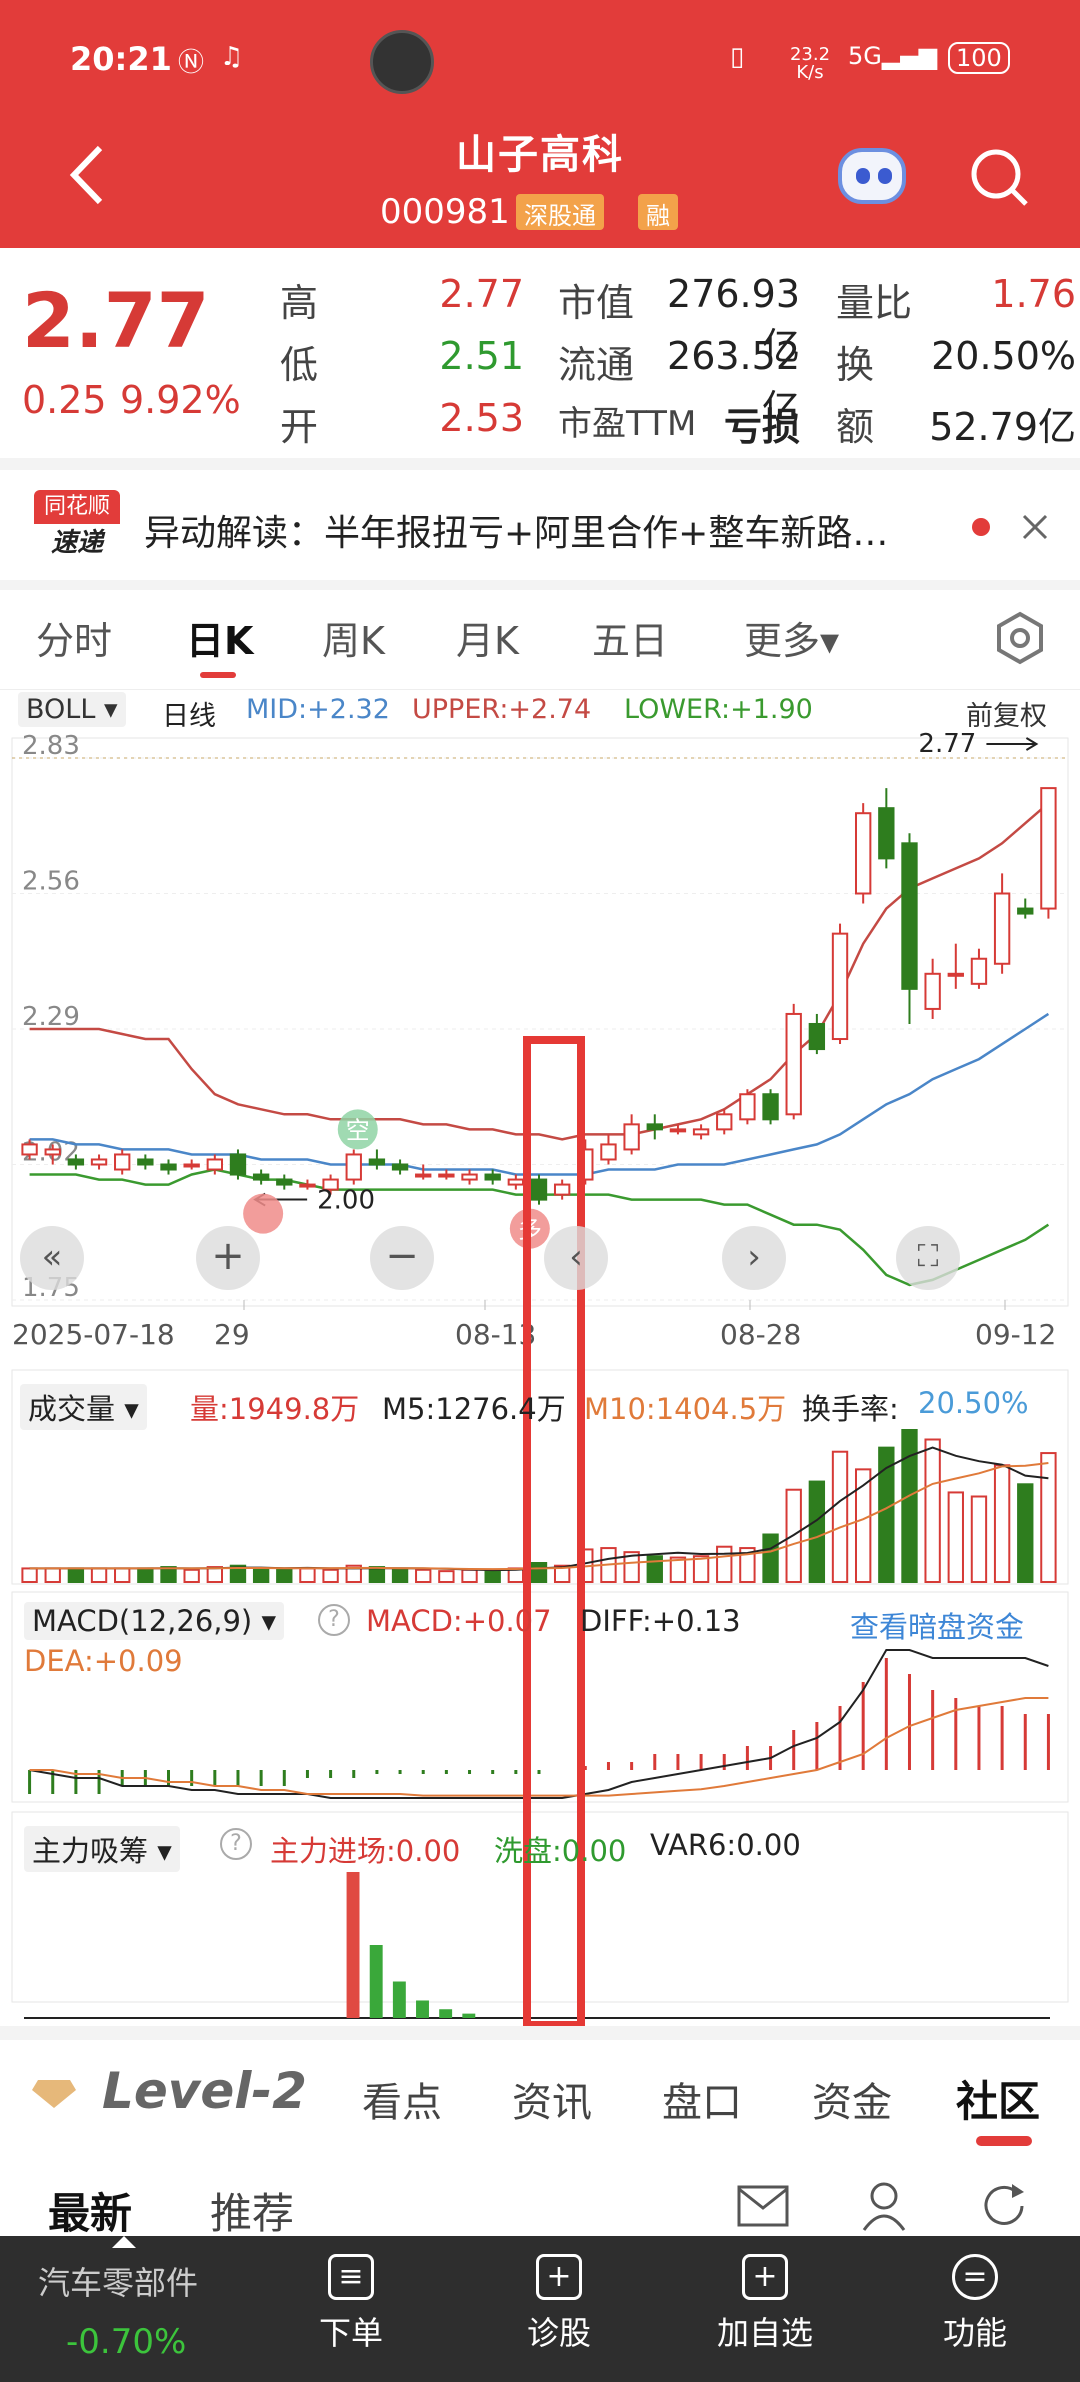 This screenshot has width=1080, height=2382. What do you see at coordinates (1002, 427) in the screenshot?
I see `amount-value: 52.79亿` at bounding box center [1002, 427].